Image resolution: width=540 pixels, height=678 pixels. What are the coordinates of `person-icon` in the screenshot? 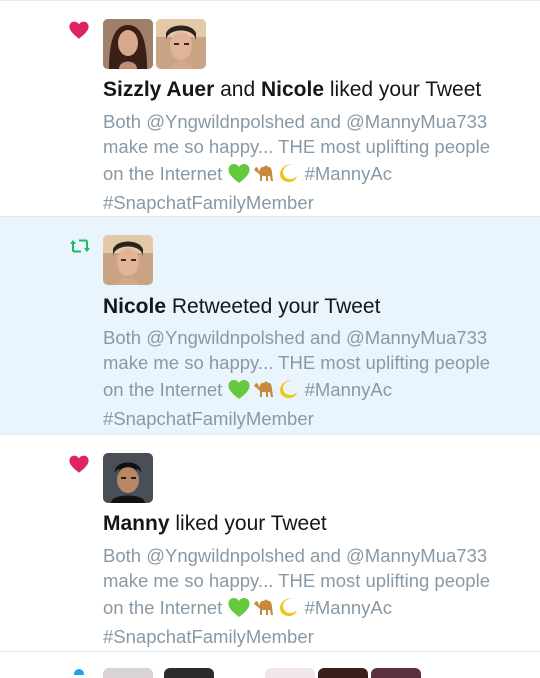 It's located at (79, 671).